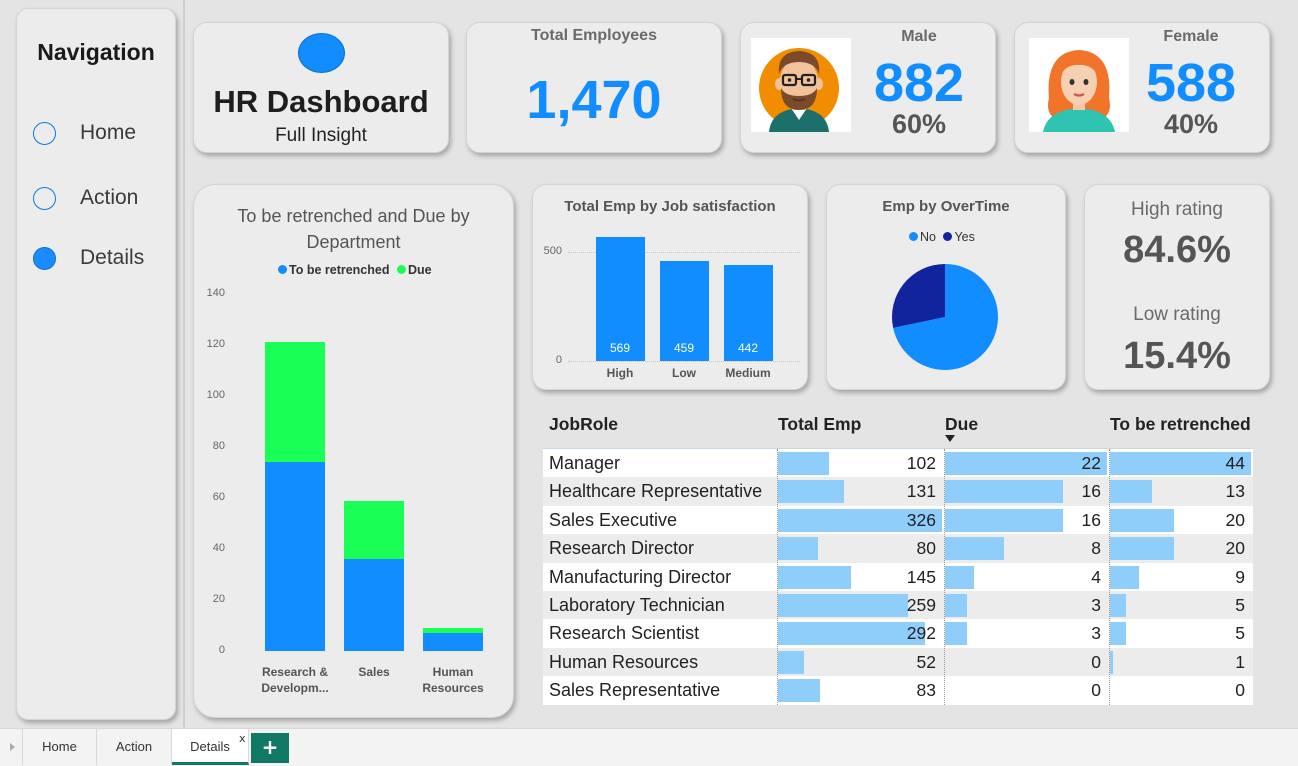  What do you see at coordinates (620, 348) in the screenshot?
I see `bar-data-label: 569` at bounding box center [620, 348].